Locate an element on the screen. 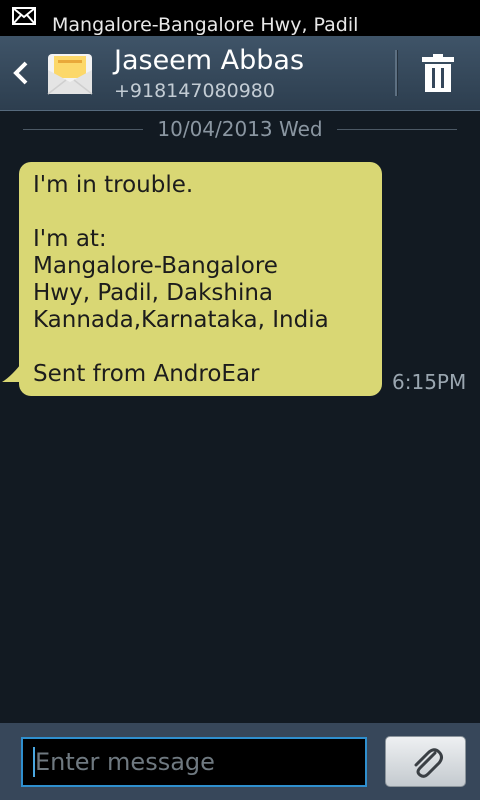 The height and width of the screenshot is (800, 480). message-time: 6:15PM is located at coordinates (429, 382).